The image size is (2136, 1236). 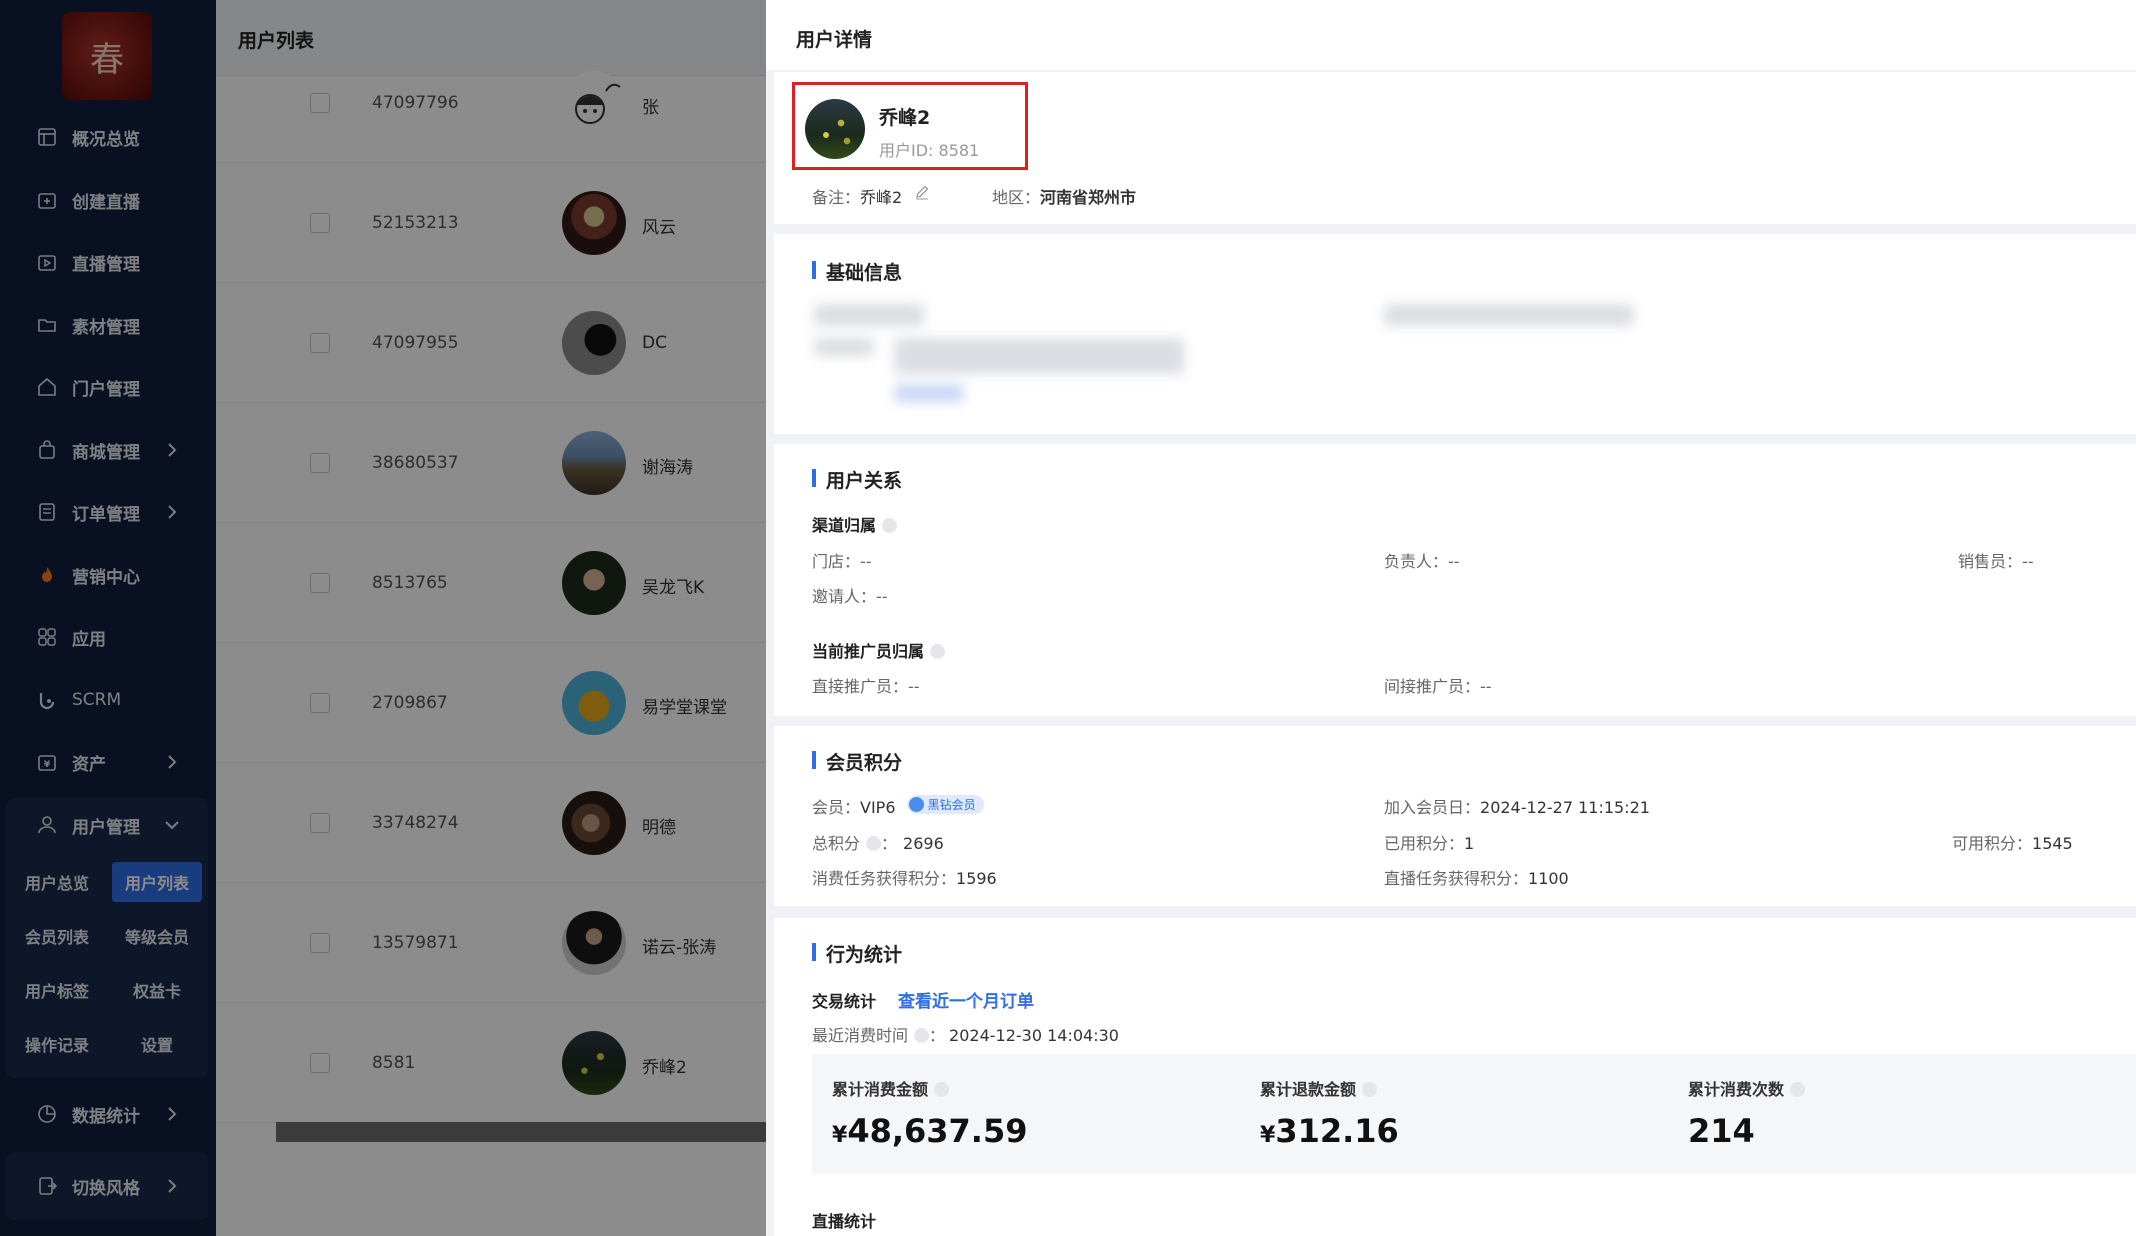 I want to click on profile-name: 乔峰2, so click(x=905, y=118).